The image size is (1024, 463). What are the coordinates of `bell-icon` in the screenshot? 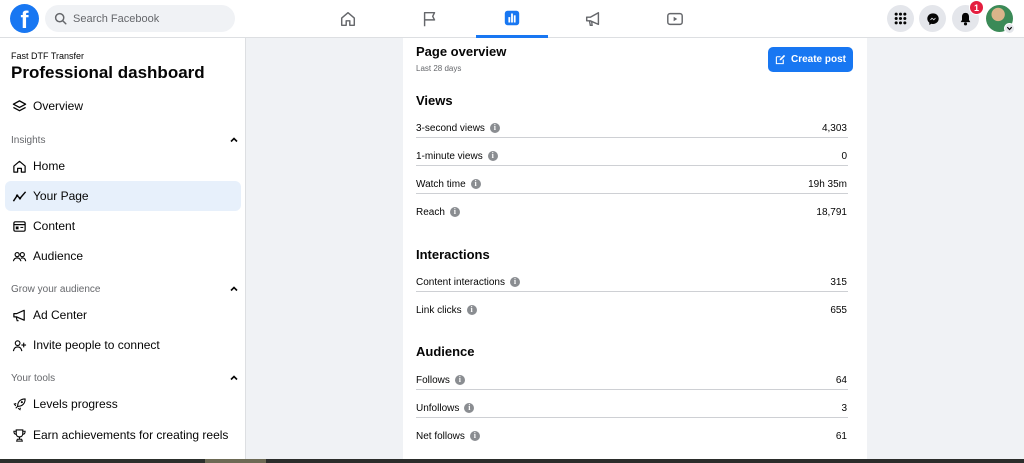 It's located at (965, 18).